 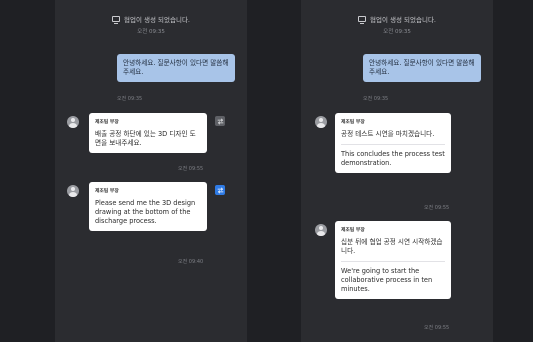 I want to click on translate-button, so click(x=220, y=121).